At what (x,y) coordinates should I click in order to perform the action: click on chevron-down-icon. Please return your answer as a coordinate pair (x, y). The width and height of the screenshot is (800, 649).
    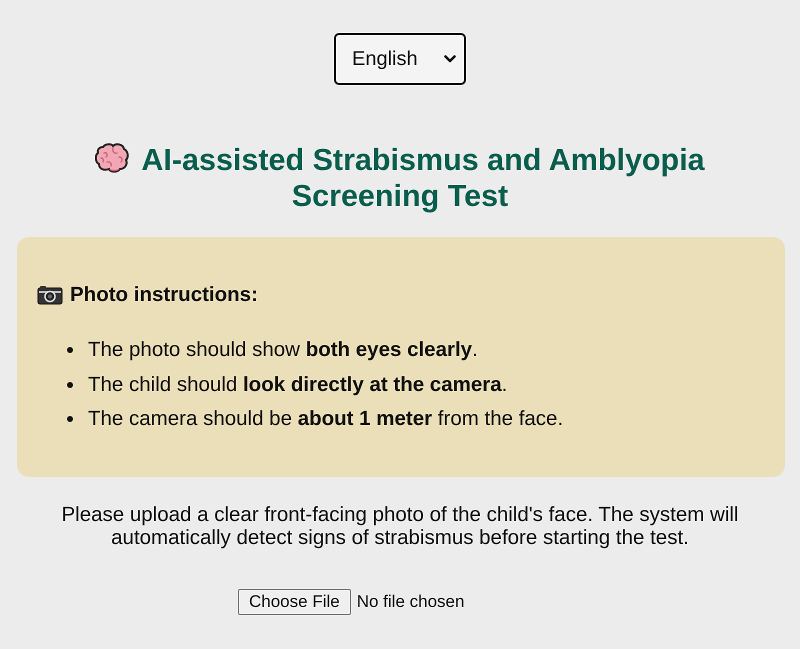
    Looking at the image, I should click on (450, 59).